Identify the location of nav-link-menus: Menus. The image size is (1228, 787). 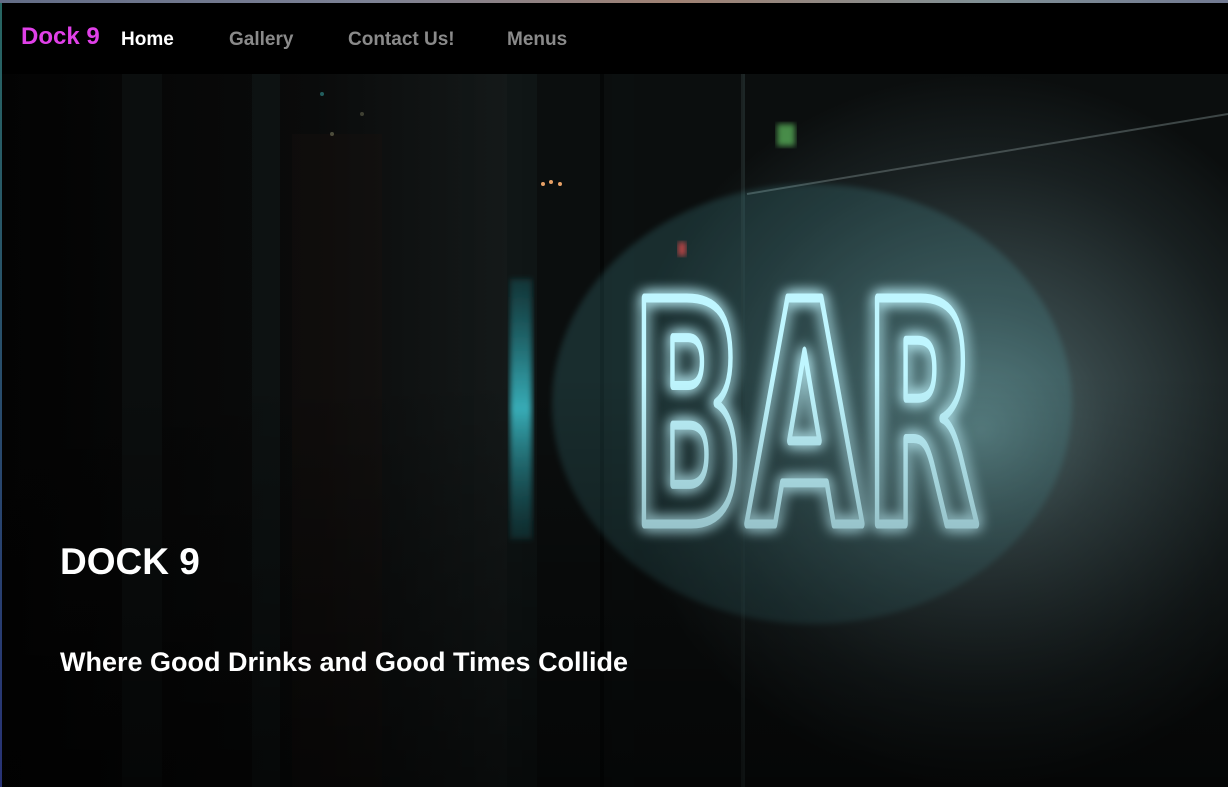
(537, 40).